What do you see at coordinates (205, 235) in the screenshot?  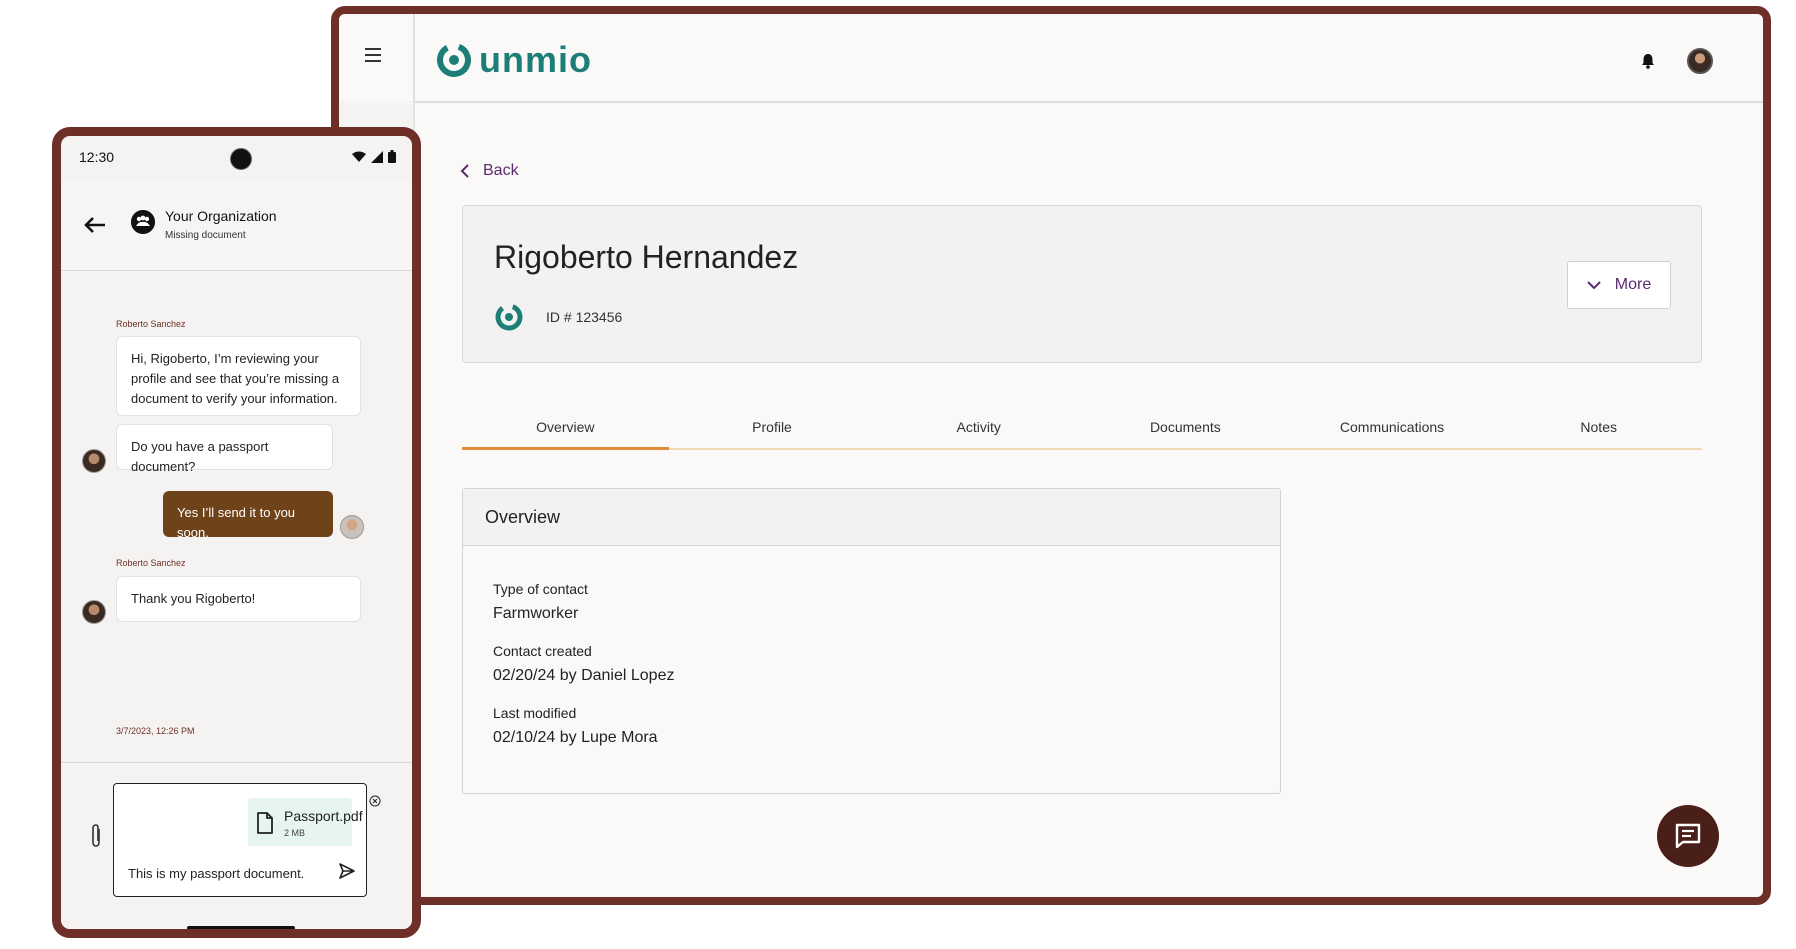 I see `org-subtitle: Missing document` at bounding box center [205, 235].